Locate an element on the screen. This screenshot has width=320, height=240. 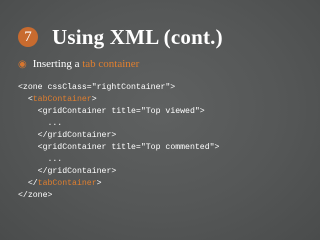
code-text: </zone> is located at coordinates (35, 195).